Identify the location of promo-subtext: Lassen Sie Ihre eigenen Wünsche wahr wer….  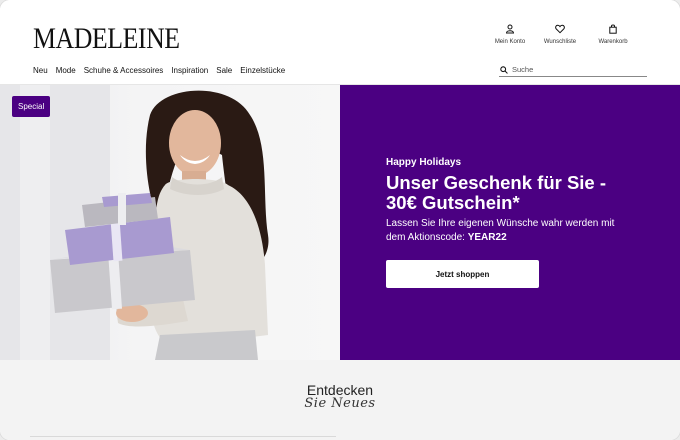
(501, 231).